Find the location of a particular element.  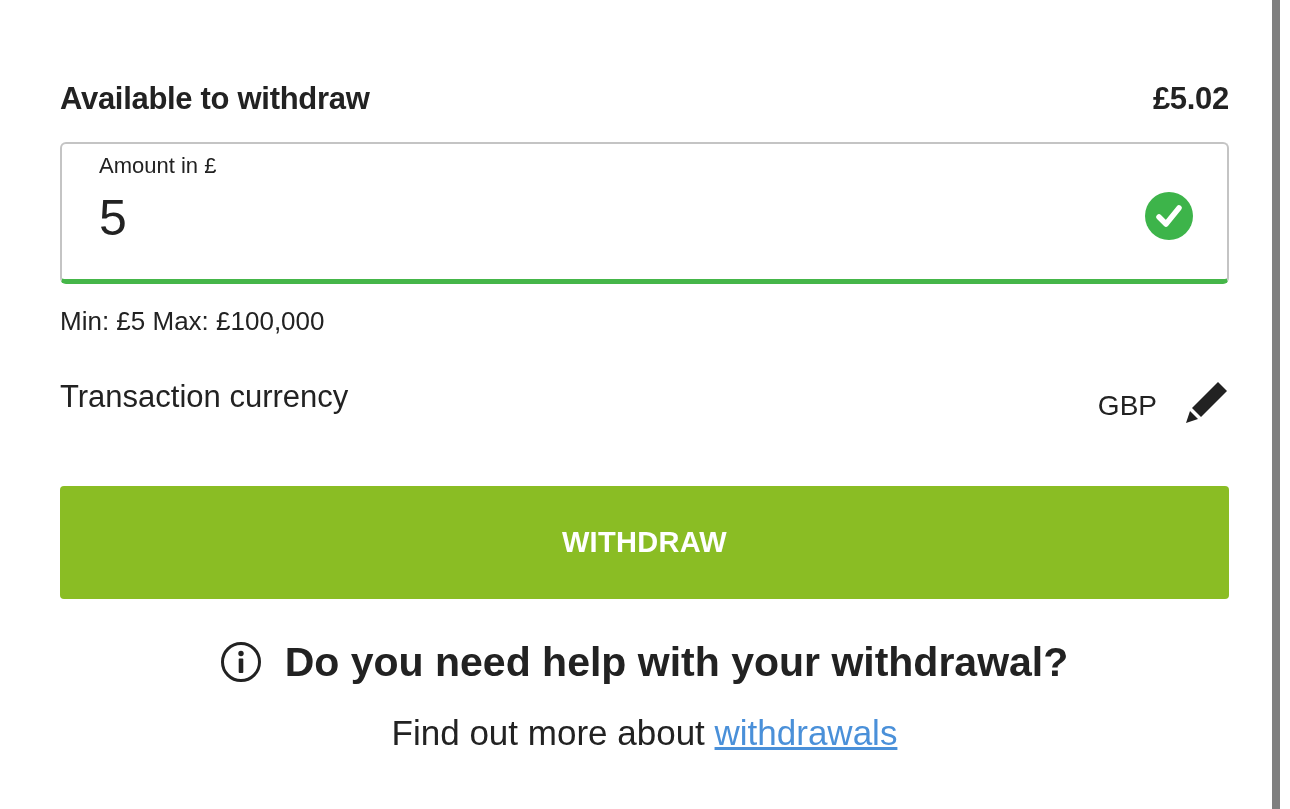

balance-label: Available to withdraw is located at coordinates (215, 99).